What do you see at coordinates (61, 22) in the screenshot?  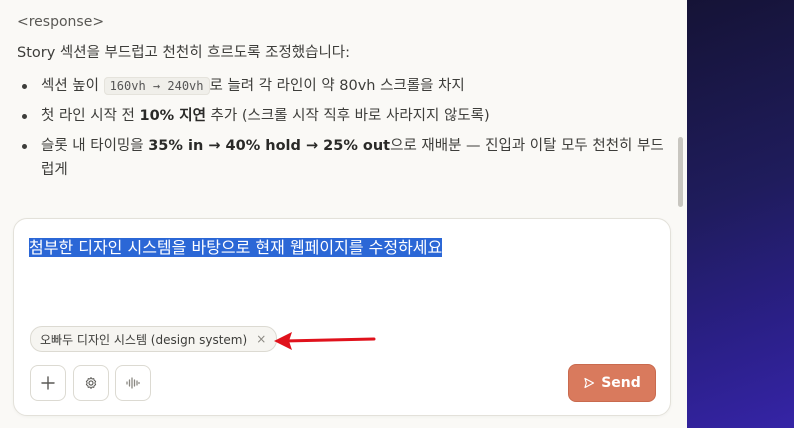 I see `response-tag: <response>` at bounding box center [61, 22].